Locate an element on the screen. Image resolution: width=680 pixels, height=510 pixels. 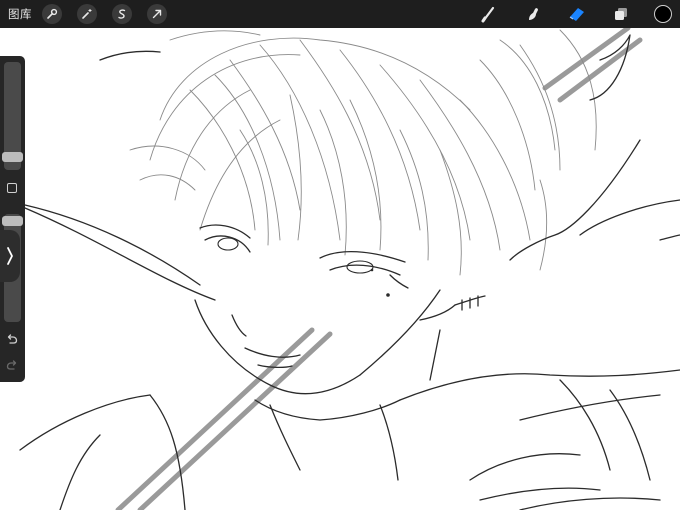
right-tools is located at coordinates (564, 14).